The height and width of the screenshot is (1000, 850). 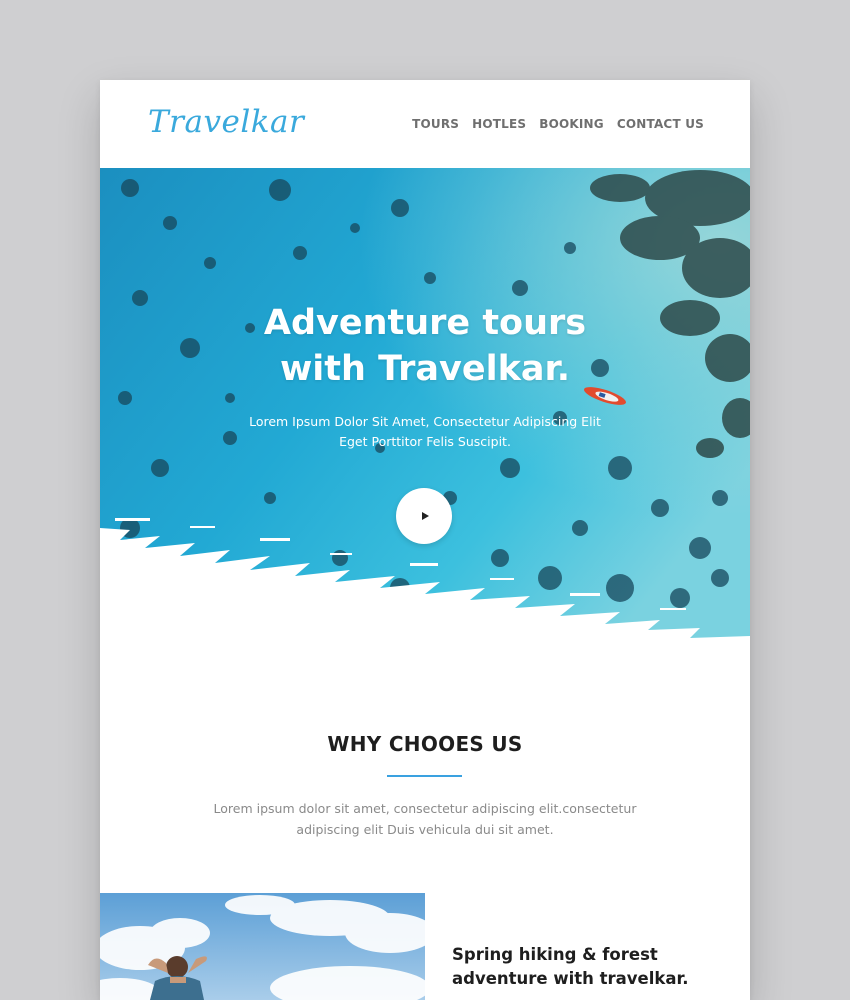 I want to click on play-icon, so click(x=425, y=516).